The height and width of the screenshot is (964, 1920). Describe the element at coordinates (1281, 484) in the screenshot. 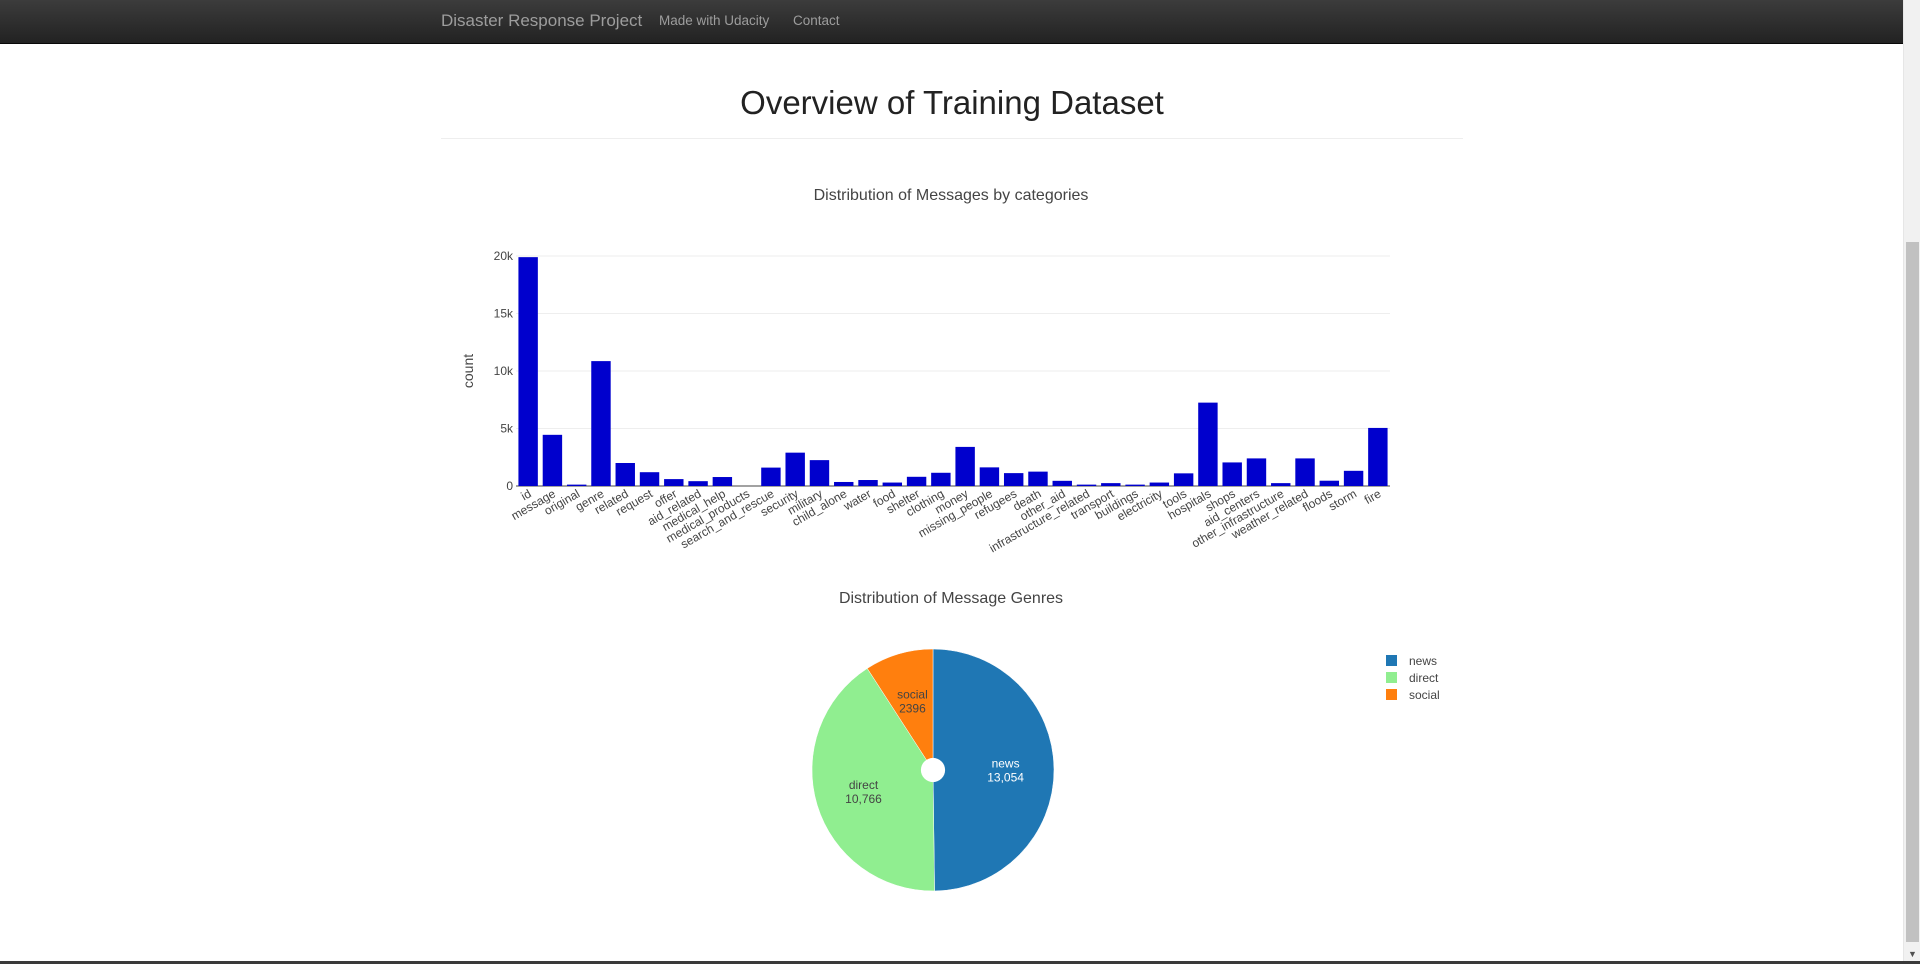

I see `bar-other_infrastructure` at that location.